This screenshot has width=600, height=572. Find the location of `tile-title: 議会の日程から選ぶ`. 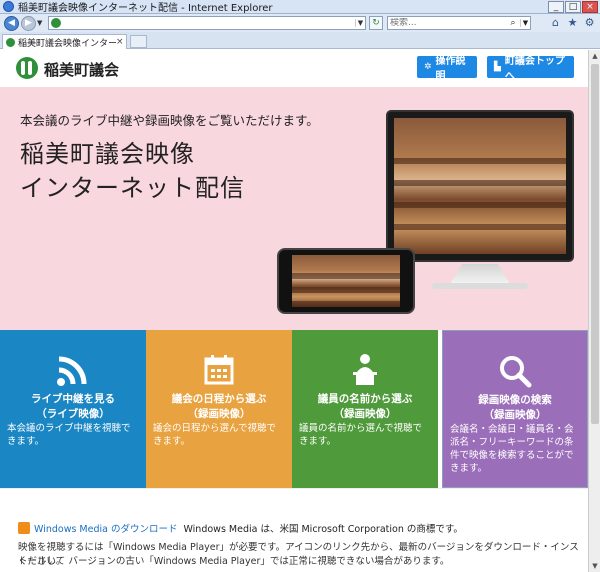

tile-title: 議会の日程から選ぶ is located at coordinates (219, 399).